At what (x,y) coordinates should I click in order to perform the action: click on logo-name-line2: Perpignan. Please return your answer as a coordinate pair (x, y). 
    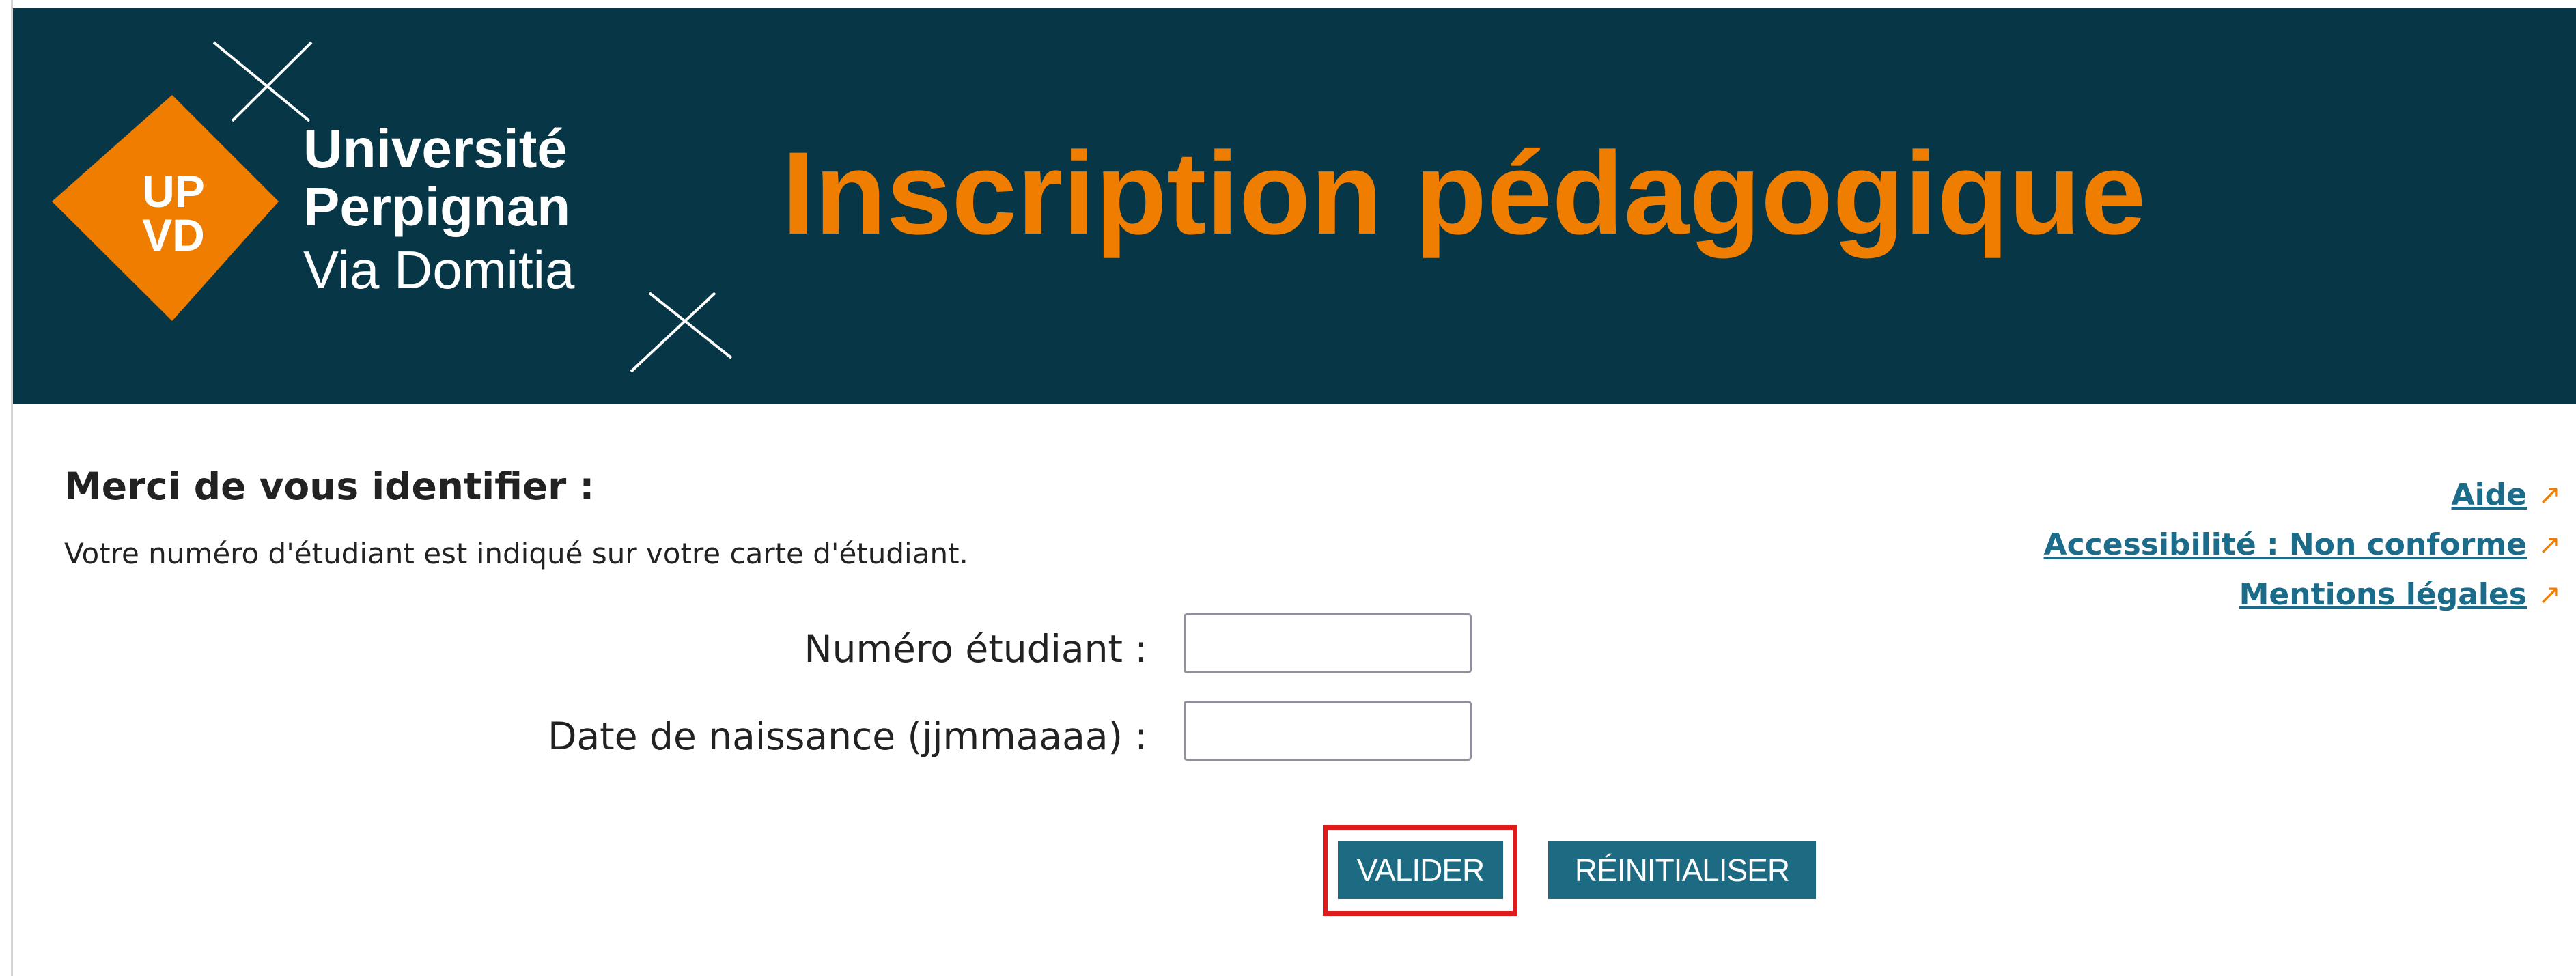
    Looking at the image, I should click on (437, 206).